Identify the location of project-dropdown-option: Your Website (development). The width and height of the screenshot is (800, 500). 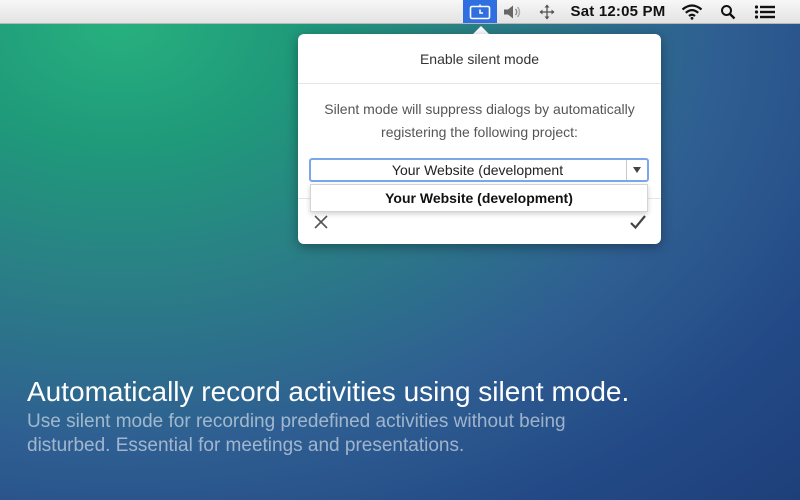
(479, 198).